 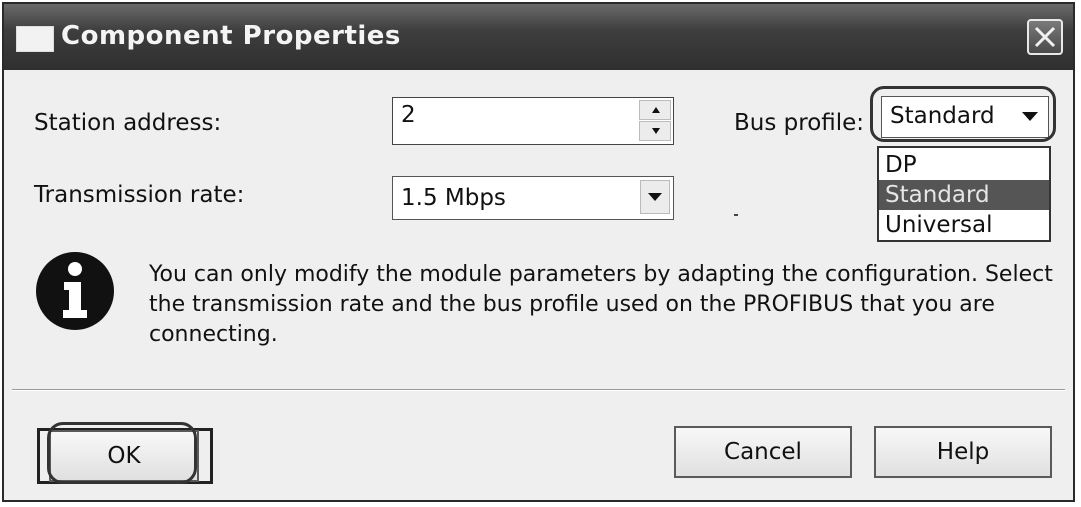 What do you see at coordinates (963, 452) in the screenshot?
I see `help-button: Help` at bounding box center [963, 452].